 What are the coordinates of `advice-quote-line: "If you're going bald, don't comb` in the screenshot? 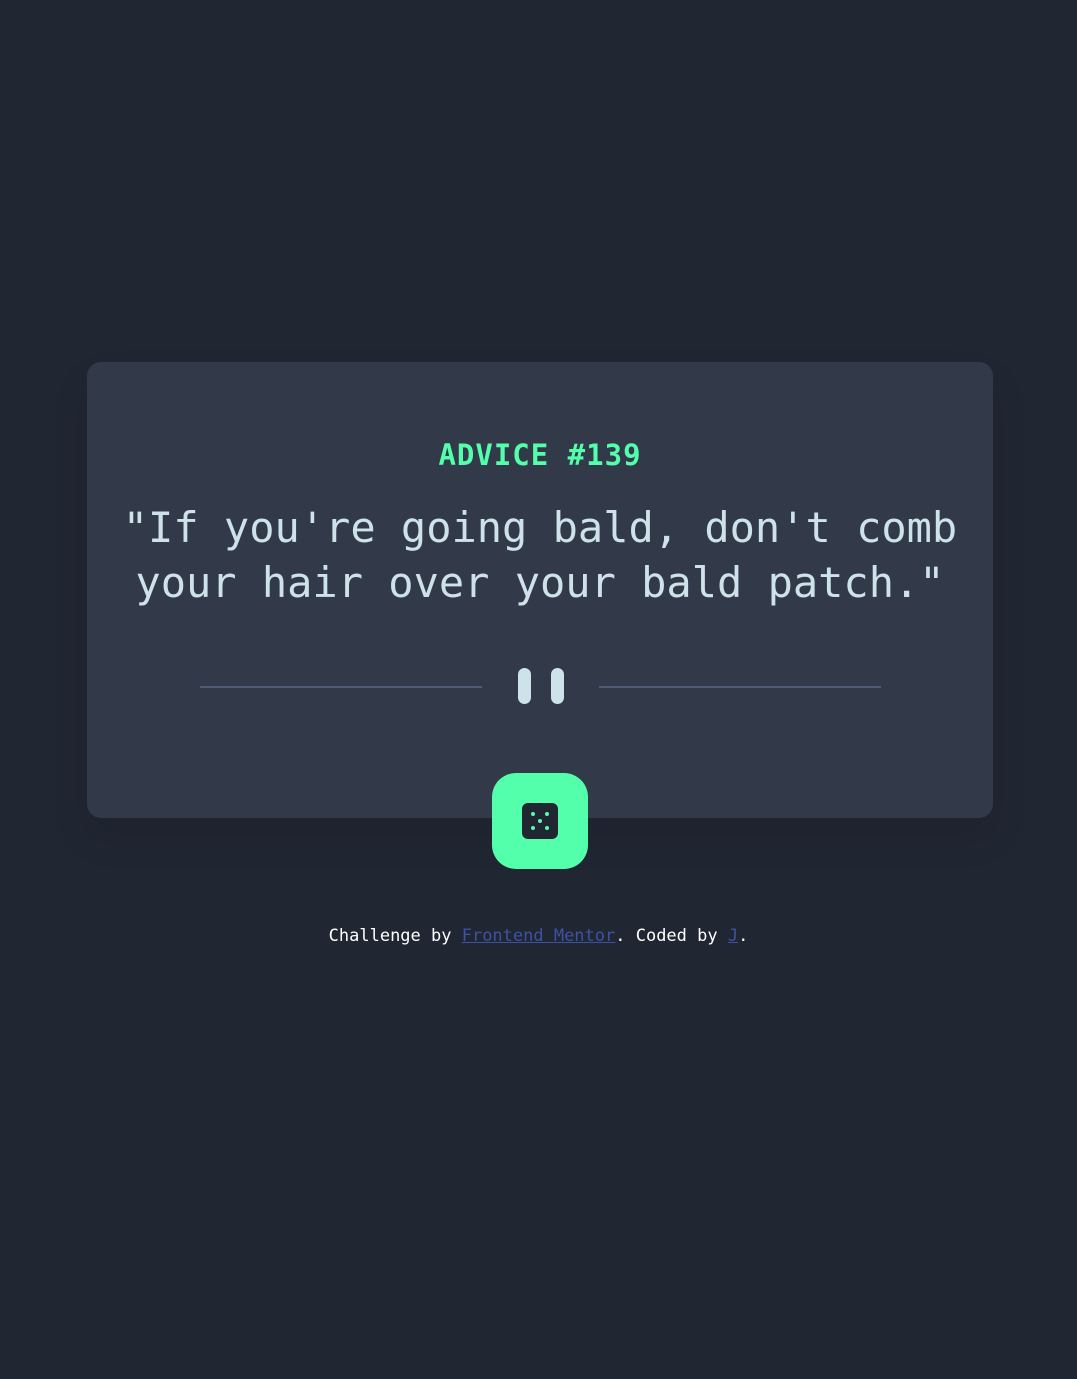 It's located at (540, 527).